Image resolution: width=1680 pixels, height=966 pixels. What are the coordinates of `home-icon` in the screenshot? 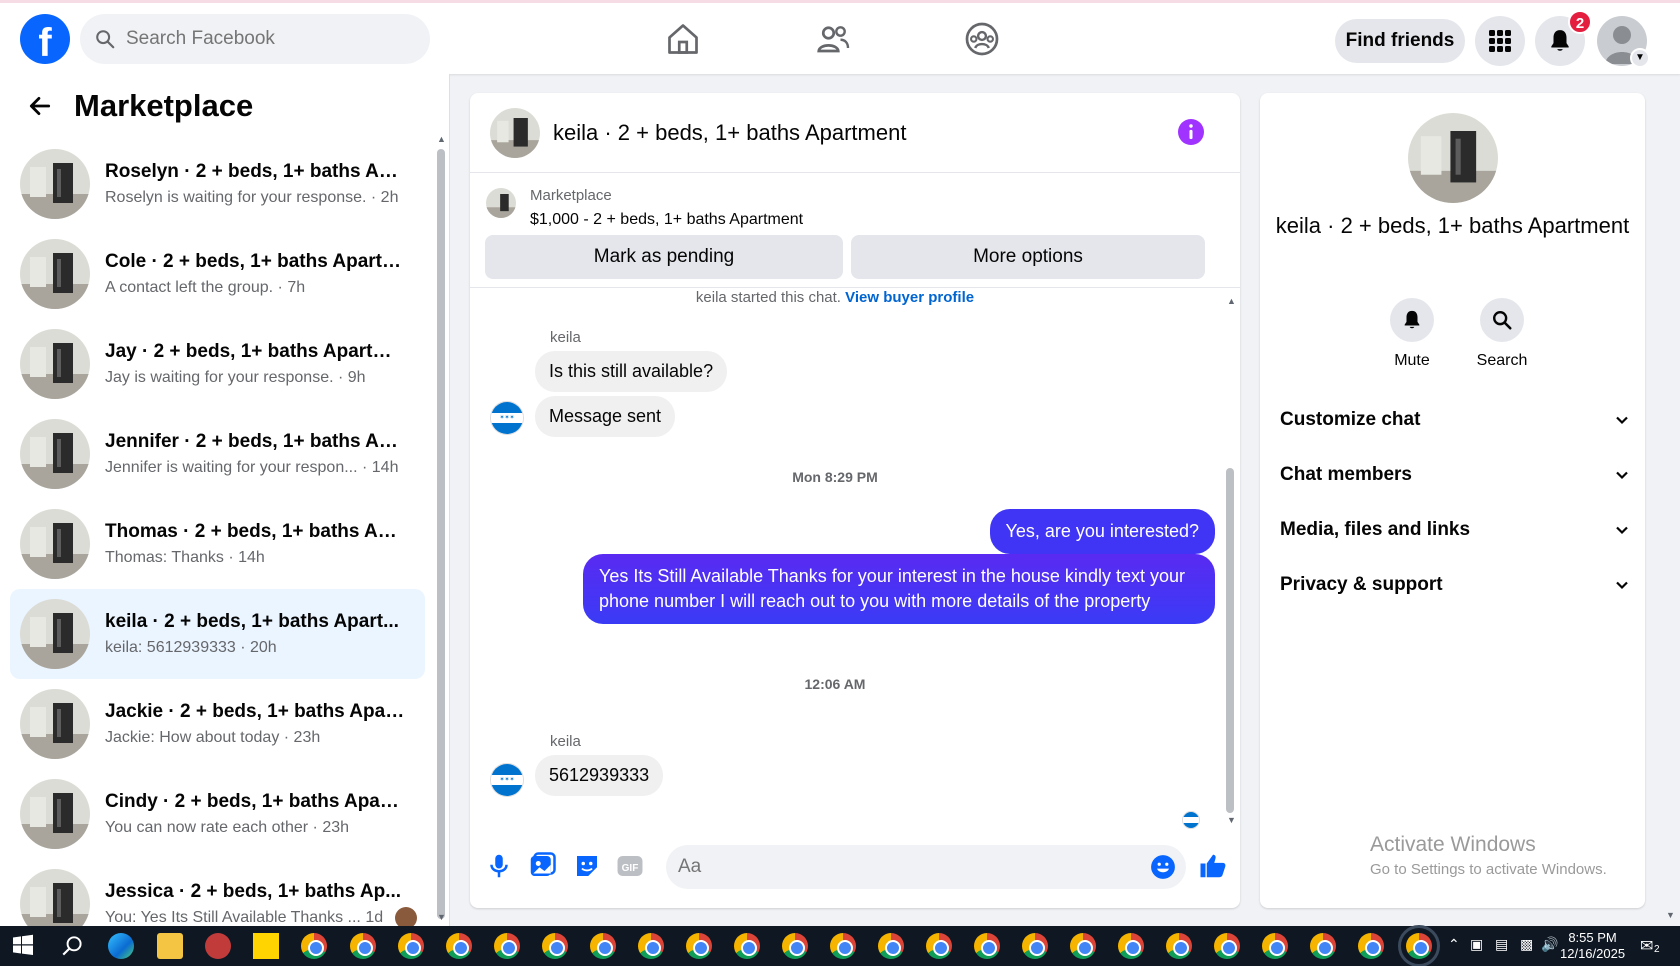 It's located at (683, 39).